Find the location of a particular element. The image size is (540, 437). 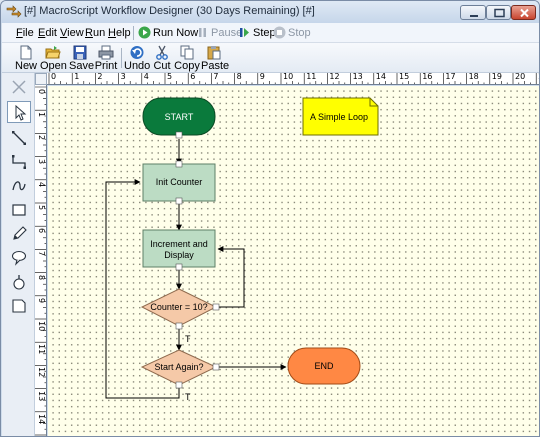

save-button: Save is located at coordinates (82, 58).